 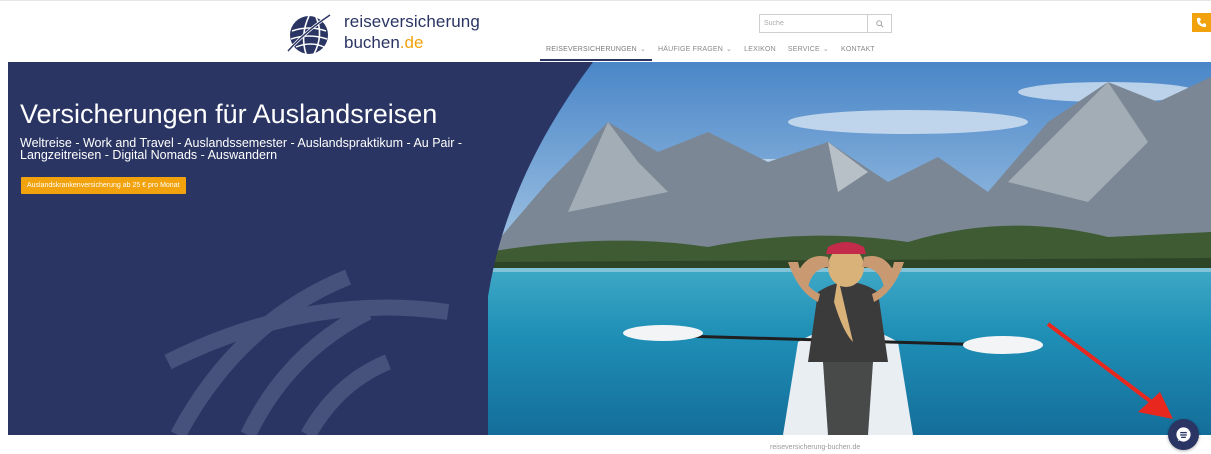 I want to click on chat-button, so click(x=1183, y=434).